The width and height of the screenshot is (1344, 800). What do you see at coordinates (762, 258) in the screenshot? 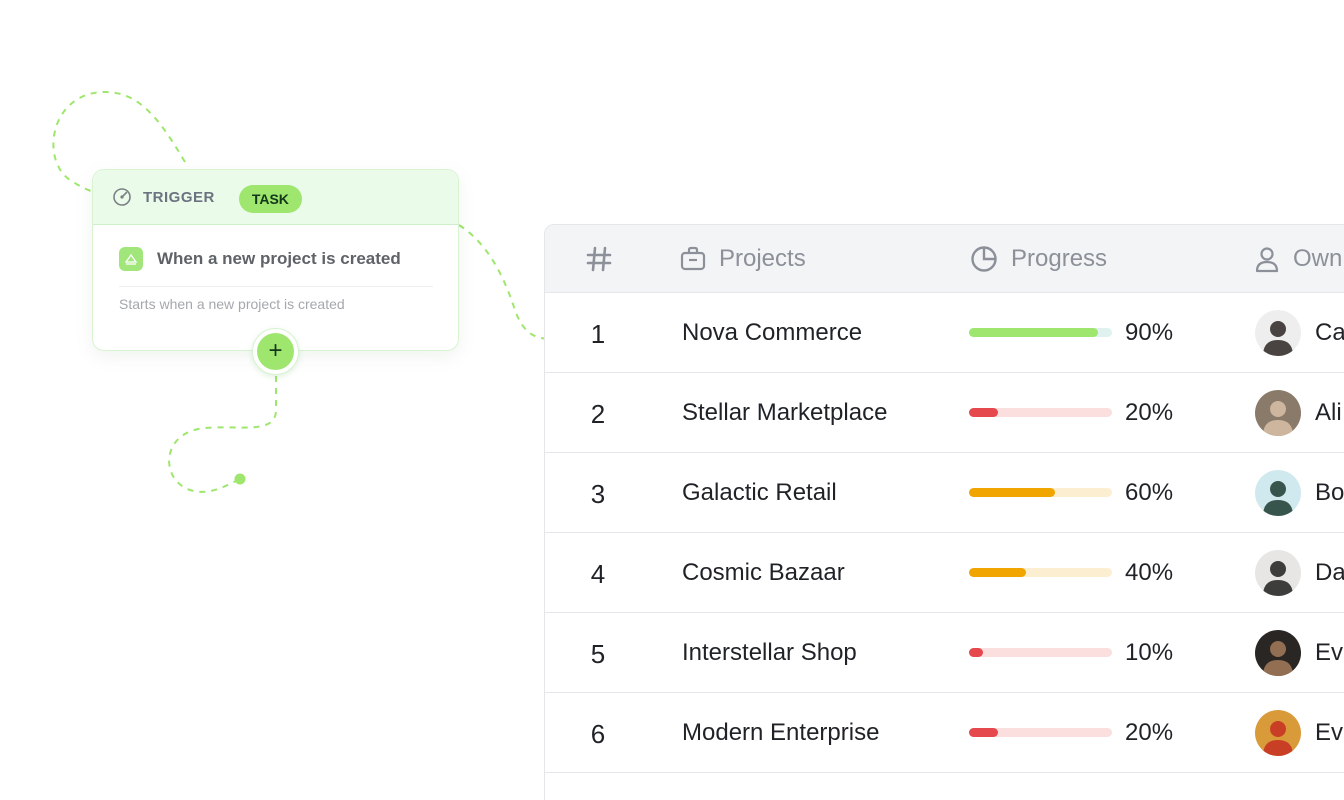
I see `column-header-projects-label: Projects` at bounding box center [762, 258].